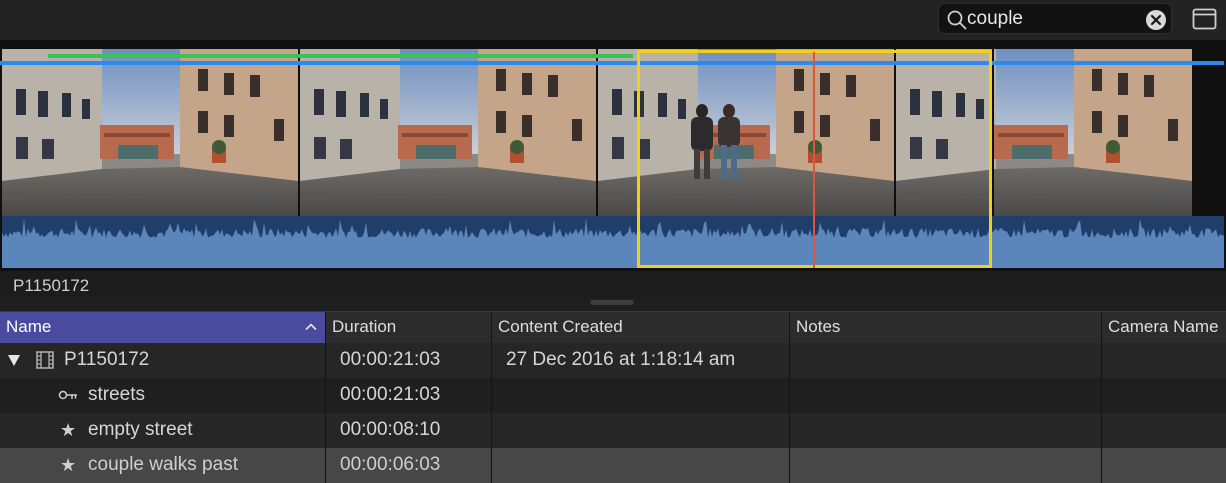 The width and height of the screenshot is (1226, 483). Describe the element at coordinates (45, 360) in the screenshot. I see `film-icon` at that location.